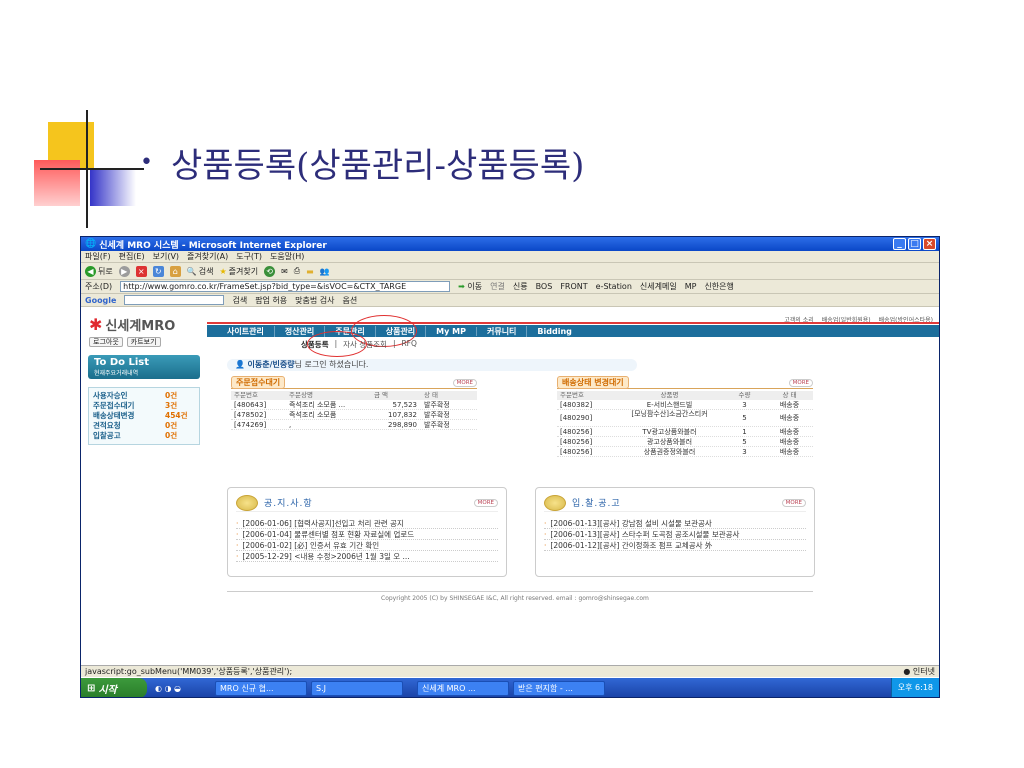 The width and height of the screenshot is (1024, 768). What do you see at coordinates (325, 271) in the screenshot?
I see `messenger-icon: 👥` at bounding box center [325, 271].